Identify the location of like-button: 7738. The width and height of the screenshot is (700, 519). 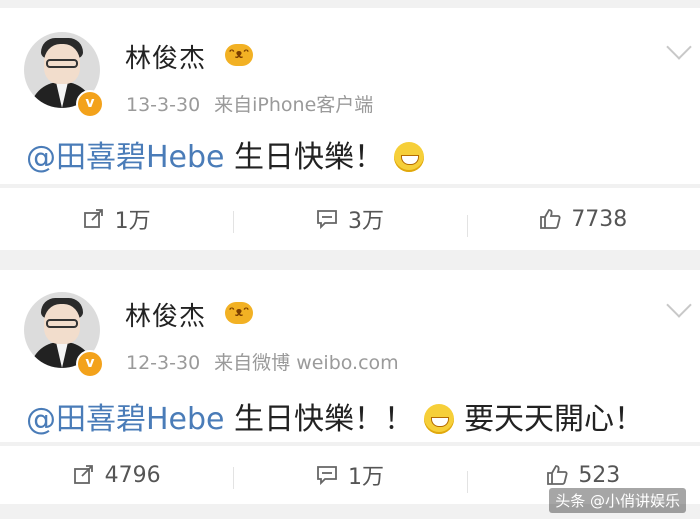
(583, 221).